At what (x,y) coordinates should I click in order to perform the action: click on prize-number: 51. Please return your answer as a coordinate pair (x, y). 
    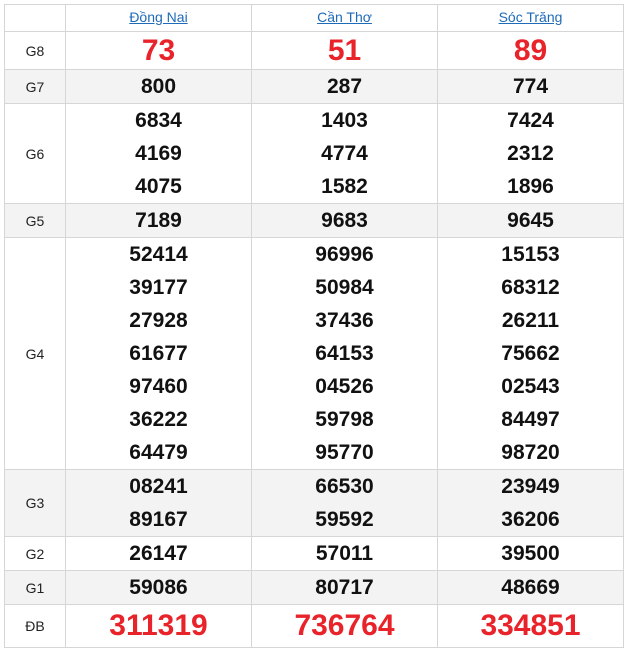
    Looking at the image, I should click on (344, 50).